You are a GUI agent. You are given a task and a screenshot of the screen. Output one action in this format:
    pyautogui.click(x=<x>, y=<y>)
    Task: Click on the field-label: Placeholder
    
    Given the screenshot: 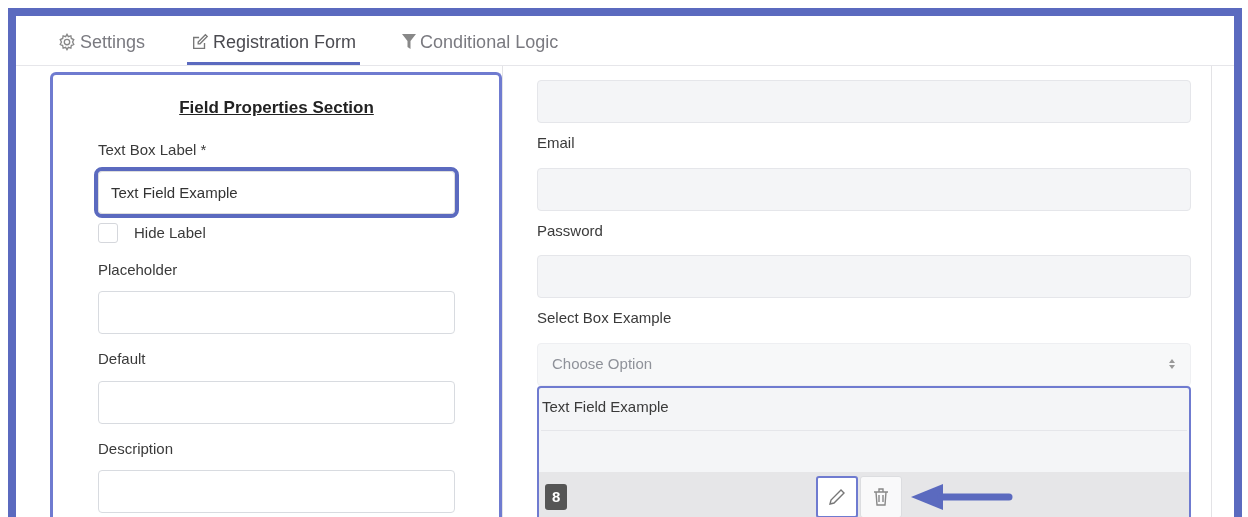 What is the action you would take?
    pyautogui.click(x=138, y=269)
    